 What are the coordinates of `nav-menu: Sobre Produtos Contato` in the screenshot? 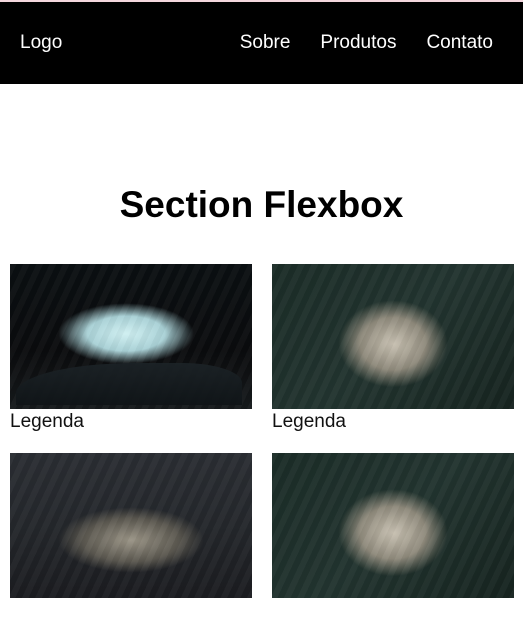 It's located at (366, 43).